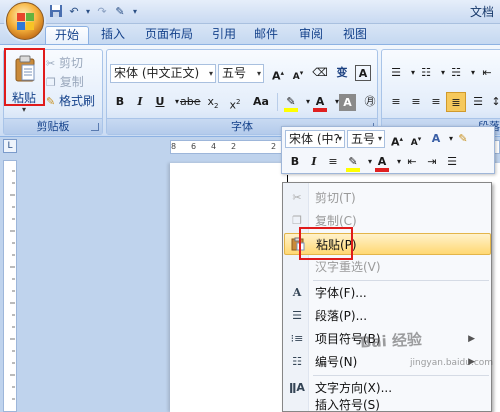 The width and height of the screenshot is (500, 412). Describe the element at coordinates (169, 35) in the screenshot. I see `tab-page-layout: 页面布局` at that location.